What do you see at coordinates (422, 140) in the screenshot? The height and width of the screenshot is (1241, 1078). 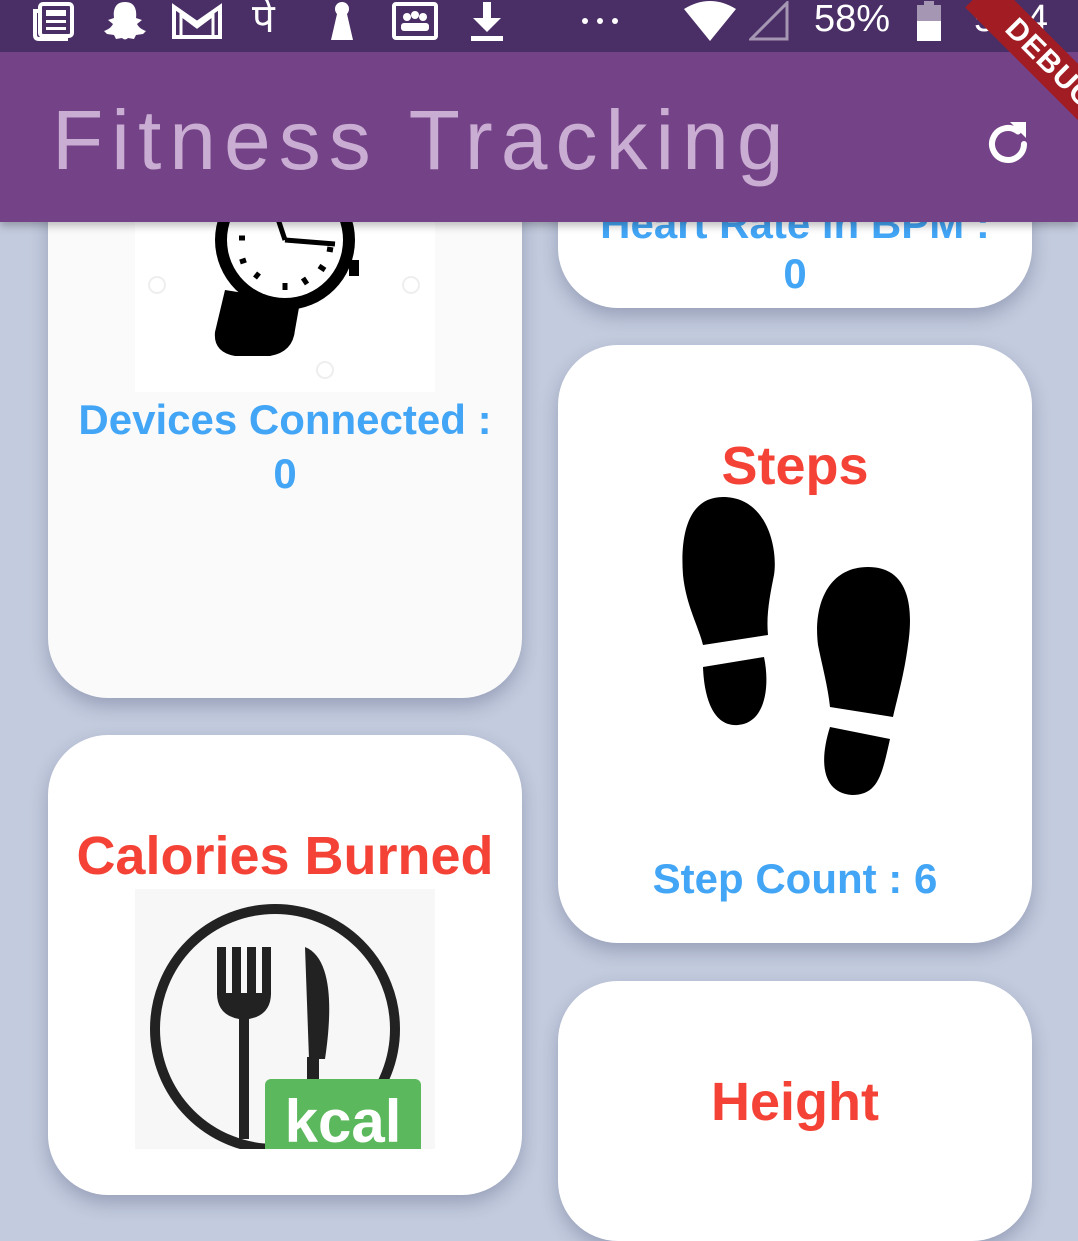 I see `page-title: Fitness Tracking` at bounding box center [422, 140].